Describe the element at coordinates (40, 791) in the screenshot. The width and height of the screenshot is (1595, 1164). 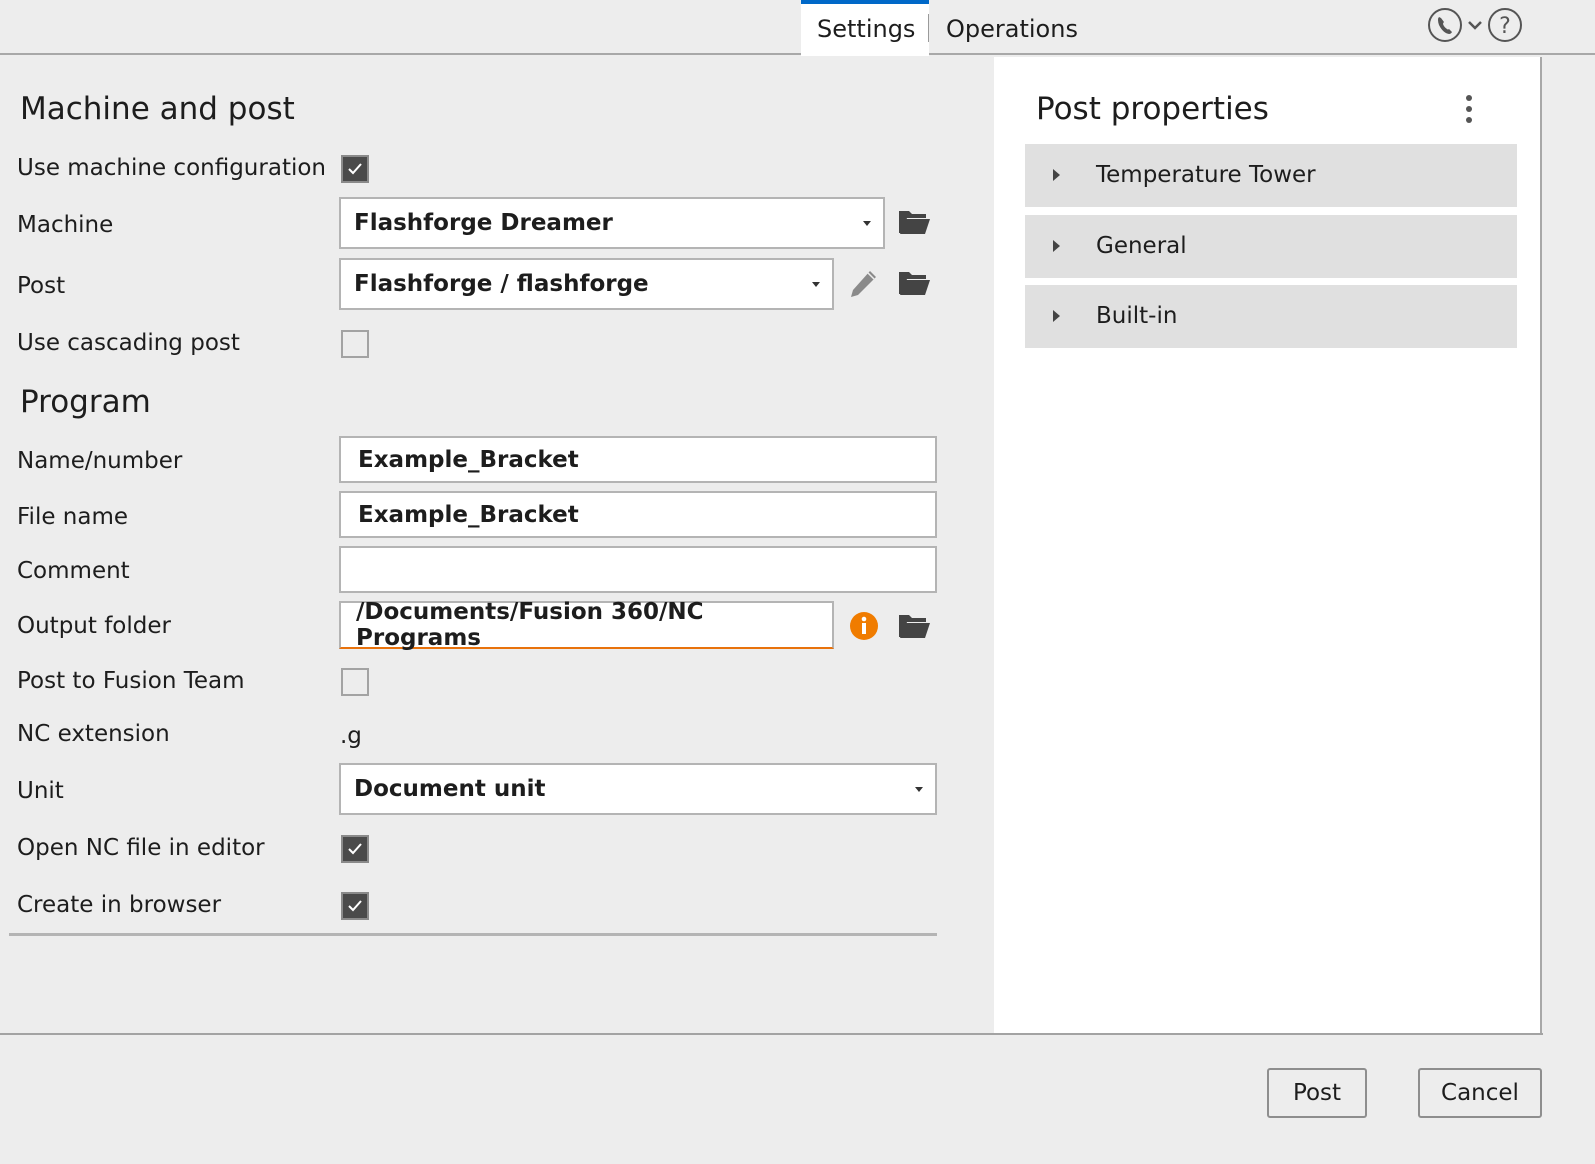
I see `unit-label: Unit` at that location.